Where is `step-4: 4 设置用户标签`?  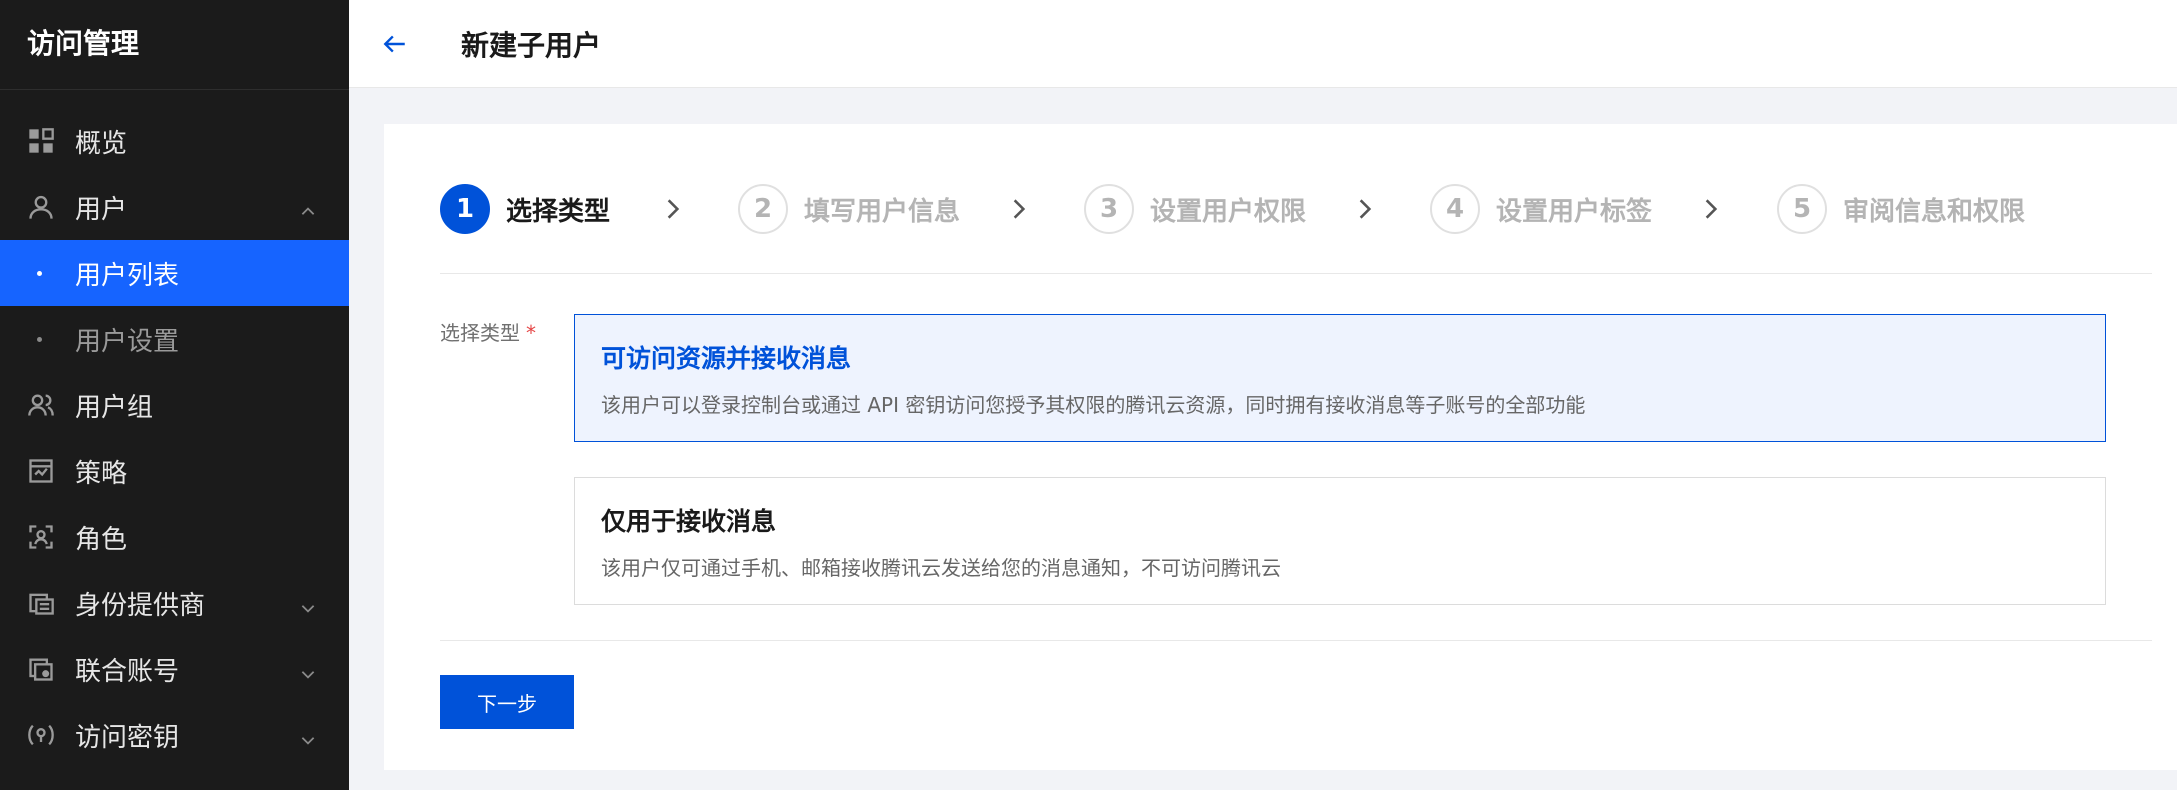 step-4: 4 设置用户标签 is located at coordinates (1541, 209).